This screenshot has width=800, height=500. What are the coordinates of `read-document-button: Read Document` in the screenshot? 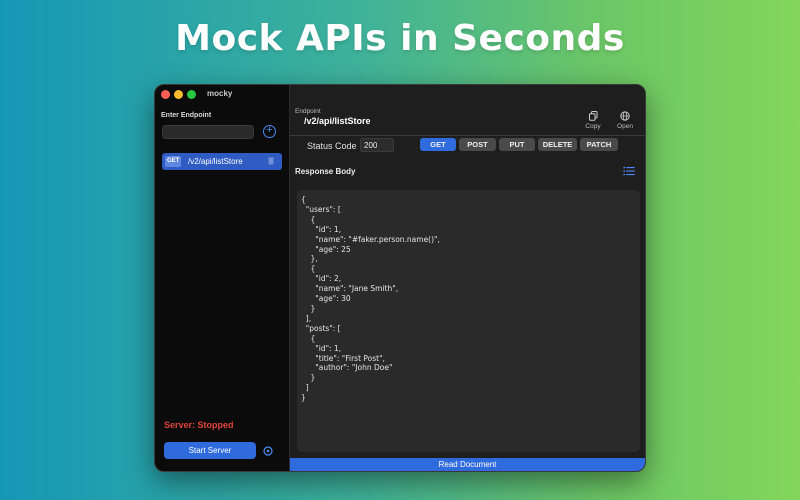 It's located at (467, 464).